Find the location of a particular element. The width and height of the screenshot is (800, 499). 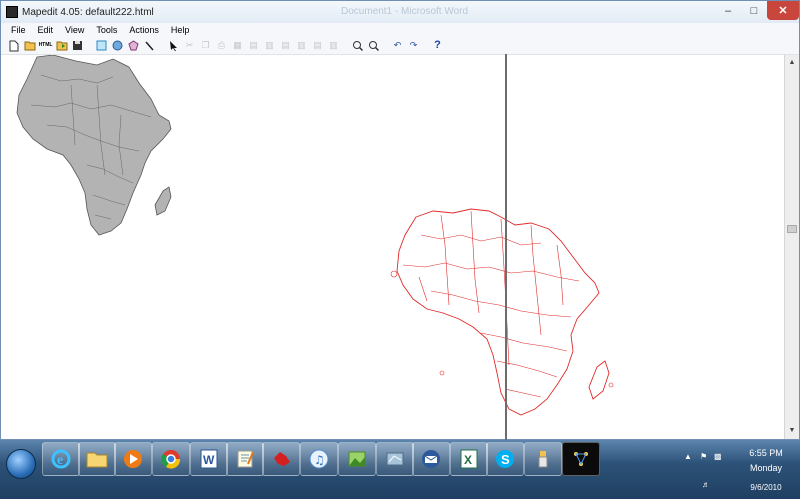

internet-explorer-icon: e is located at coordinates (61, 459).